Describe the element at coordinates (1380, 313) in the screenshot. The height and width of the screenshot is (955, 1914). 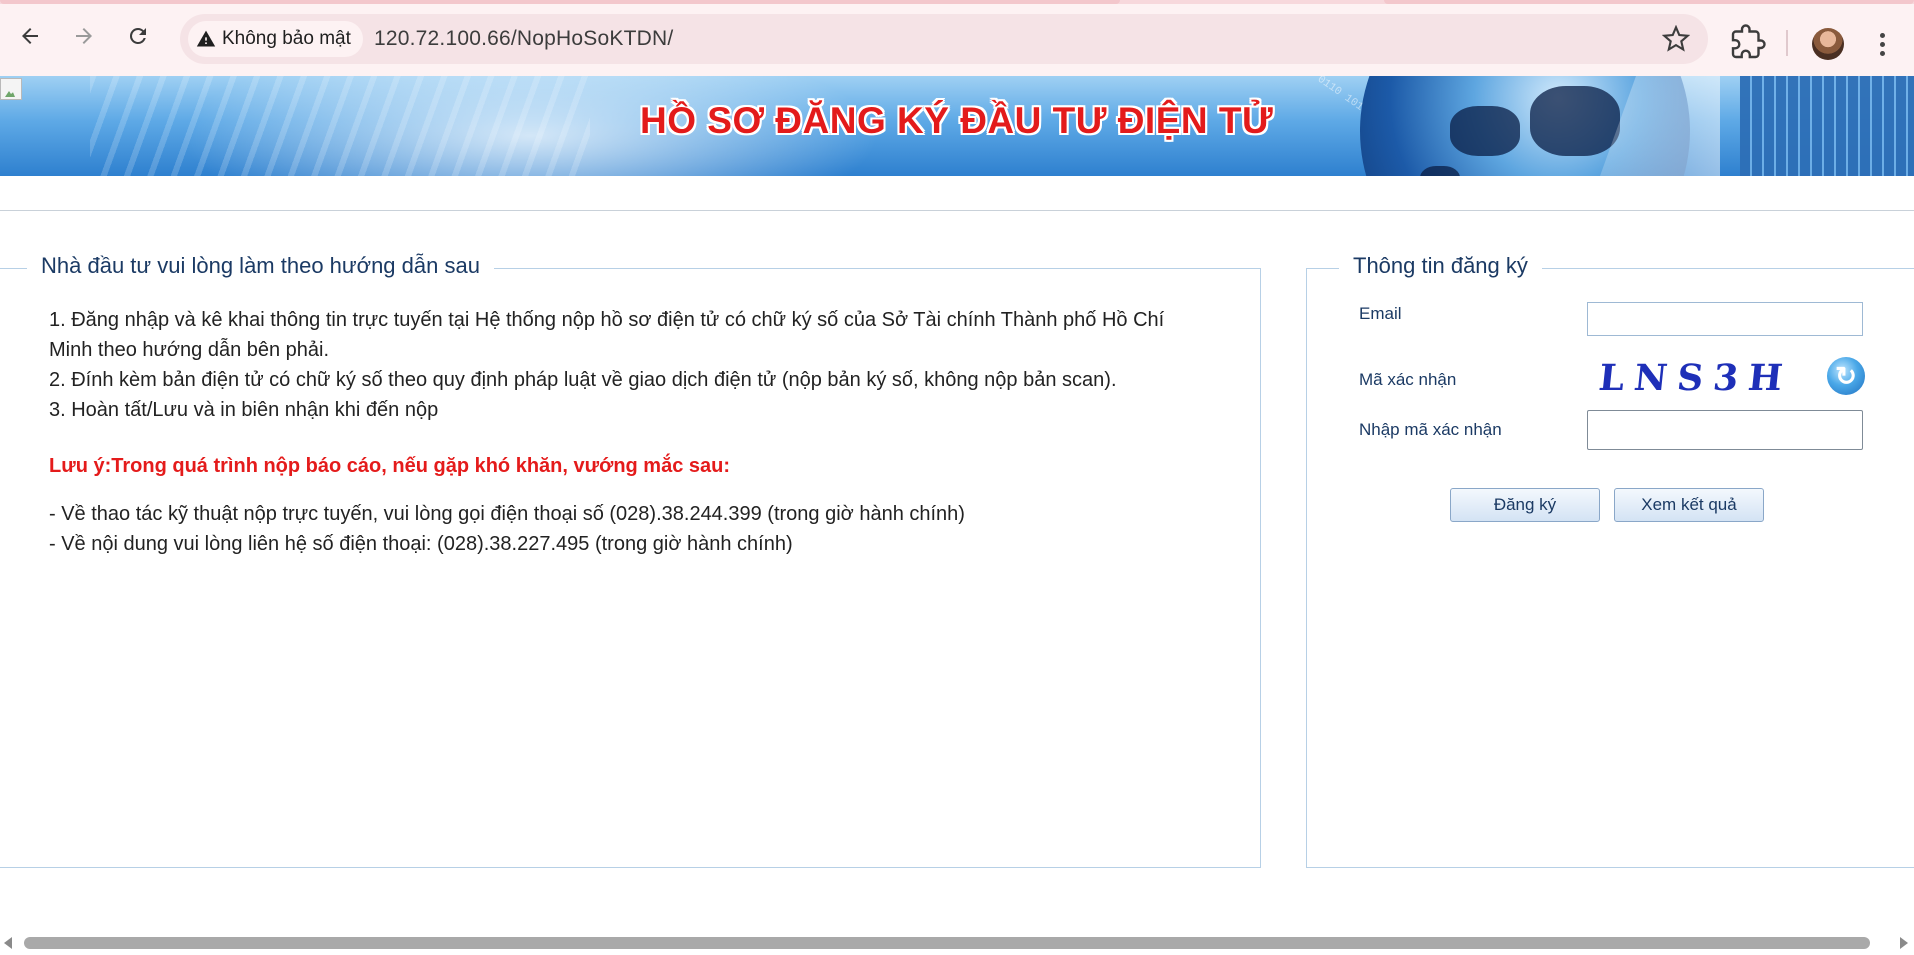
I see `email-label: Email` at that location.